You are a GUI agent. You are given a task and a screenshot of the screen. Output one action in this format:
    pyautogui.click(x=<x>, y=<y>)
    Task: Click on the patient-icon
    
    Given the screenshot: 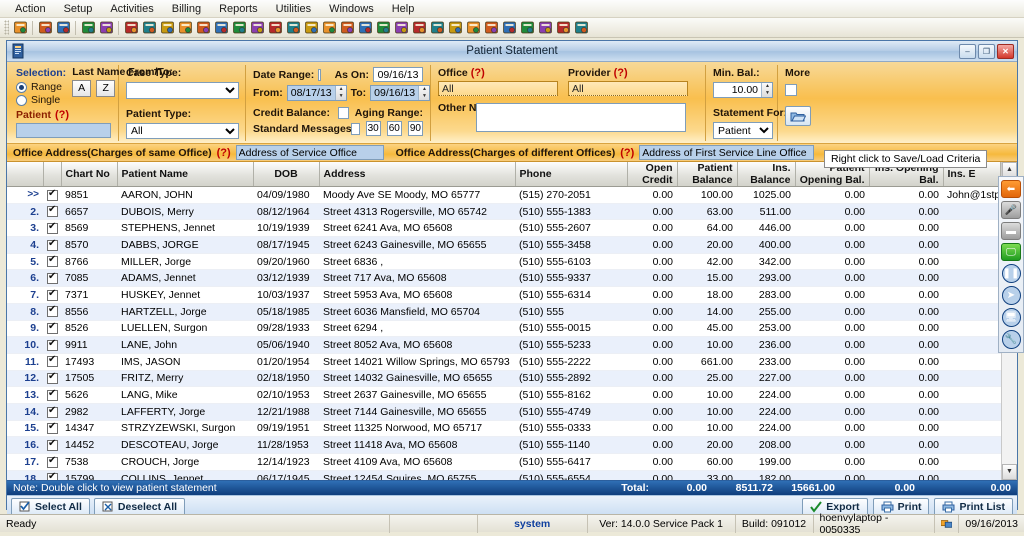 What is the action you would take?
    pyautogui.click(x=20, y=28)
    